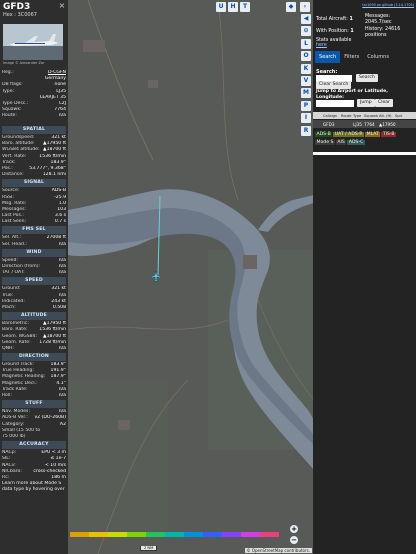 This screenshot has width=416, height=554. Describe the element at coordinates (345, 116) in the screenshot. I see `column-route: Route` at that location.